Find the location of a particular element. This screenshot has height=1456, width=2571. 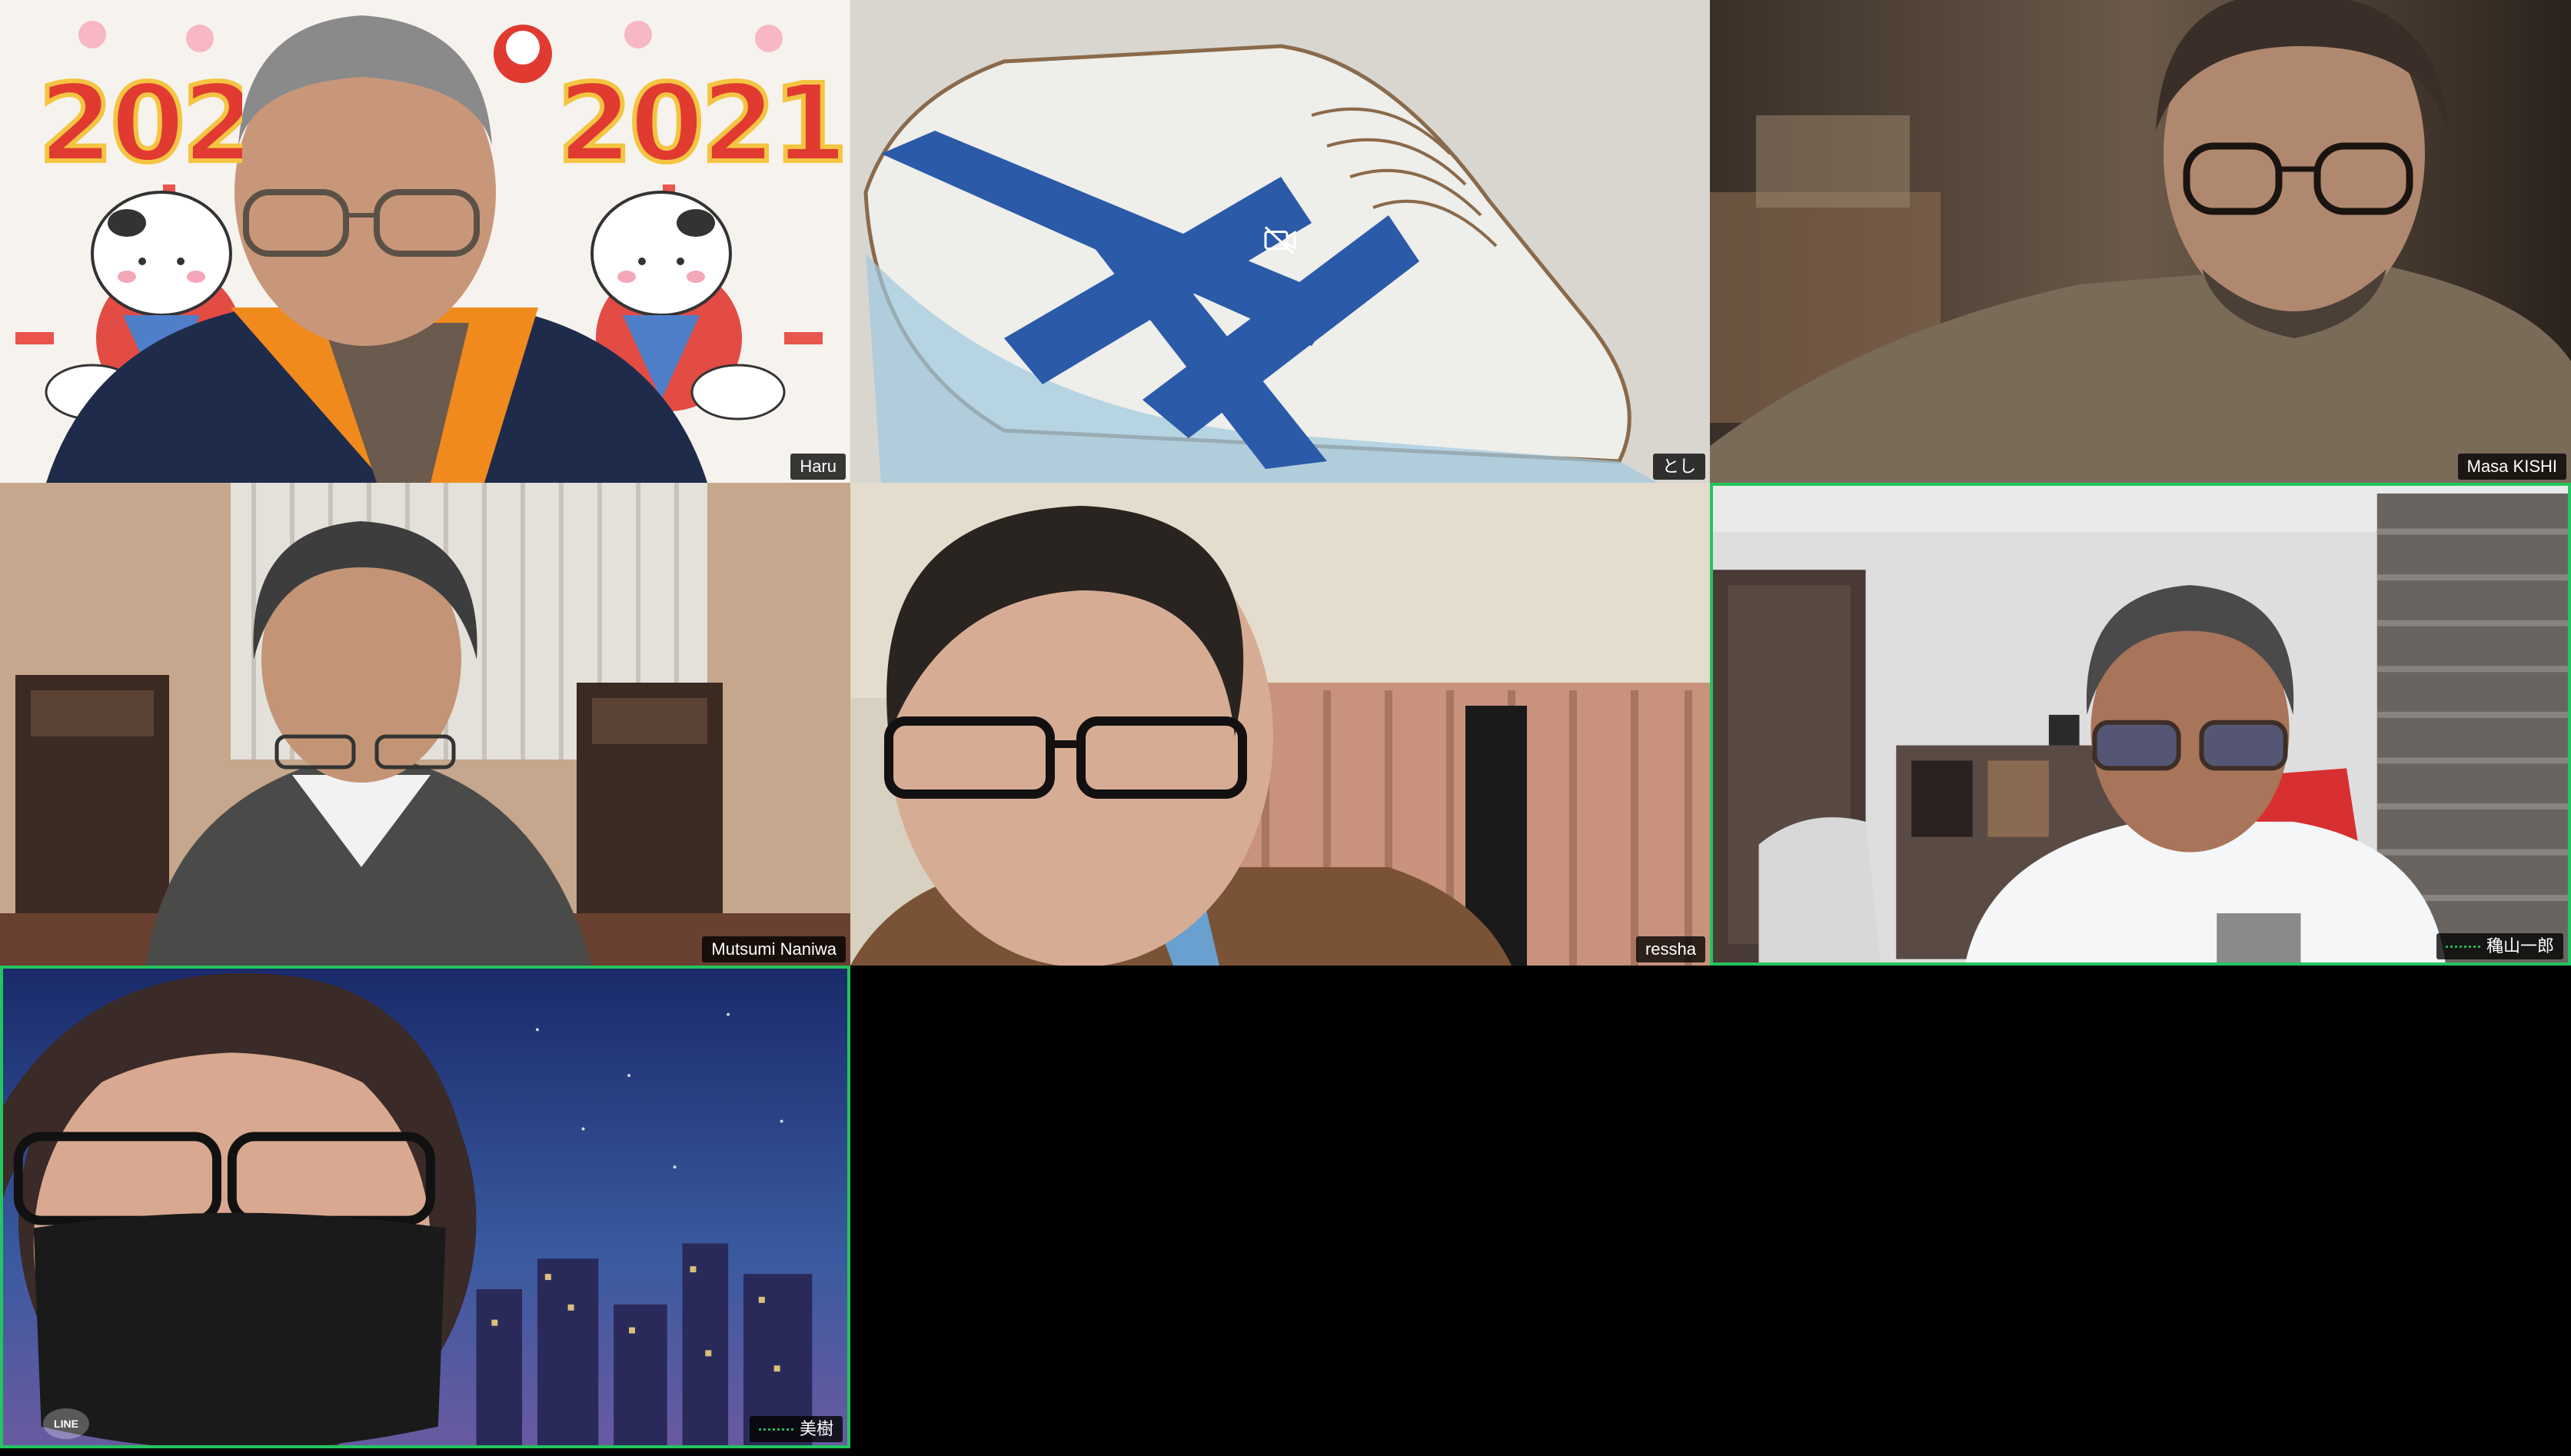

participant-name-tag: 穐山一郎 is located at coordinates (2499, 946).